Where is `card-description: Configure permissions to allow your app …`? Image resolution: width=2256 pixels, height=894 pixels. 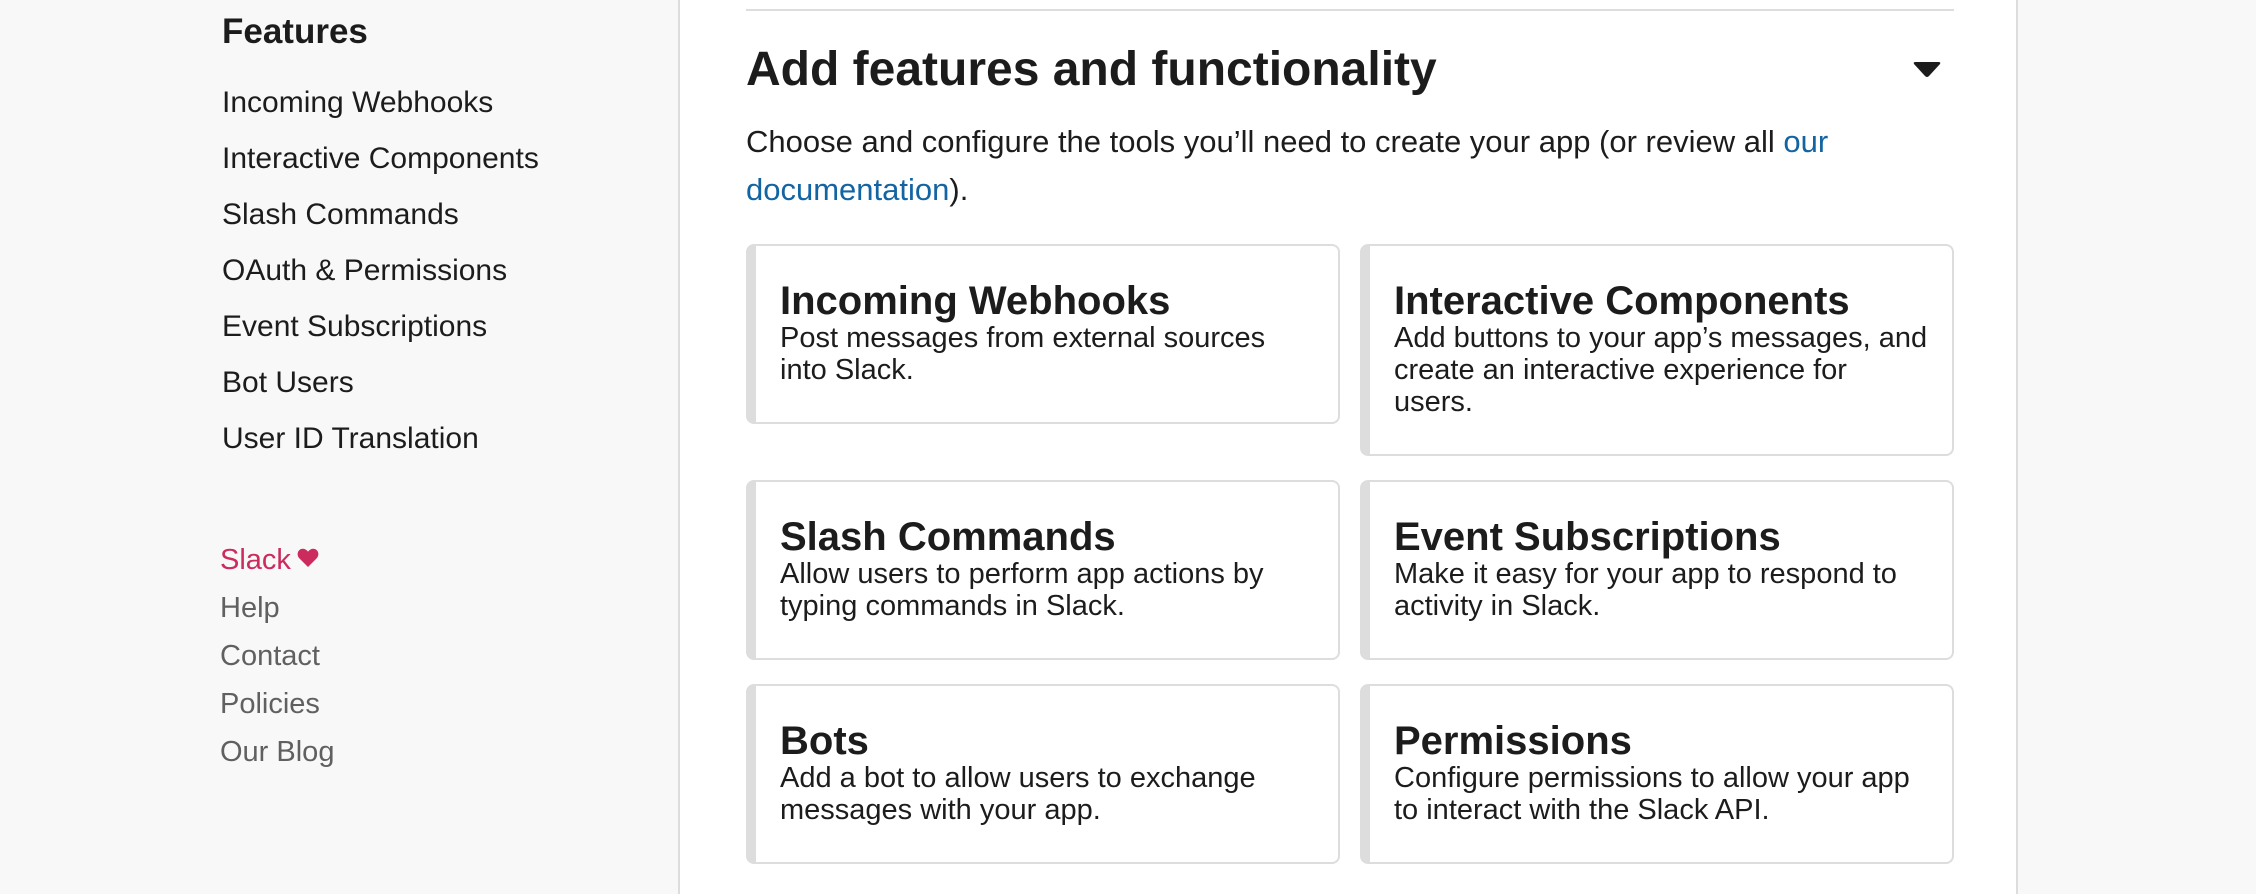
card-description: Configure permissions to allow your app … is located at coordinates (1652, 794).